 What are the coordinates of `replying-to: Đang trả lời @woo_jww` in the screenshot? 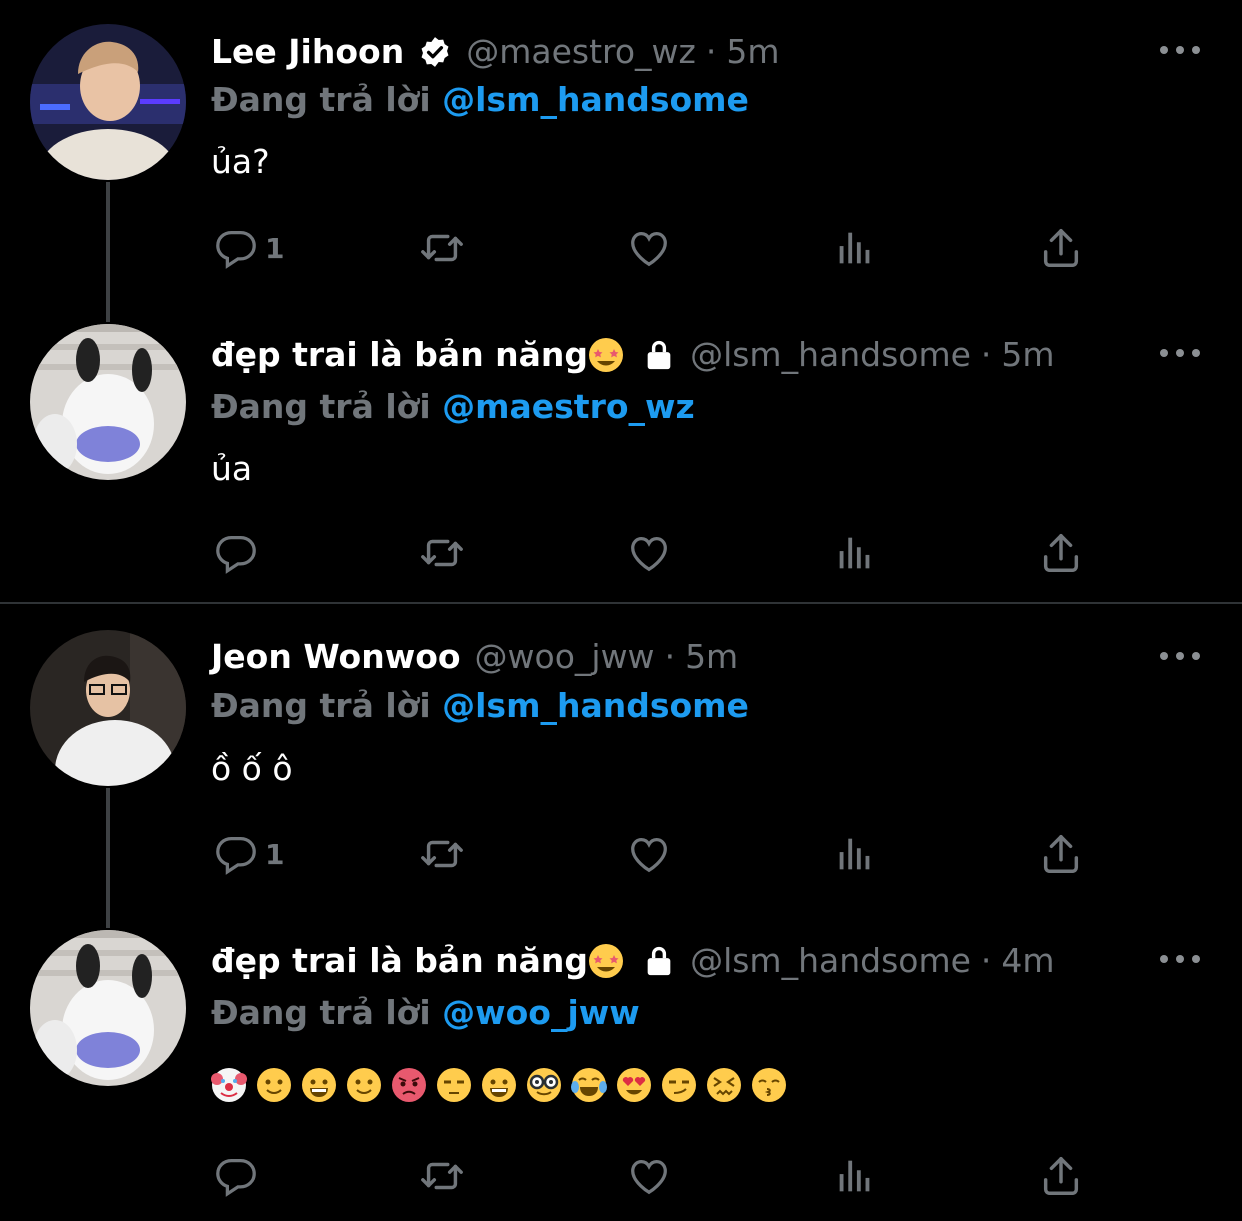 It's located at (425, 1013).